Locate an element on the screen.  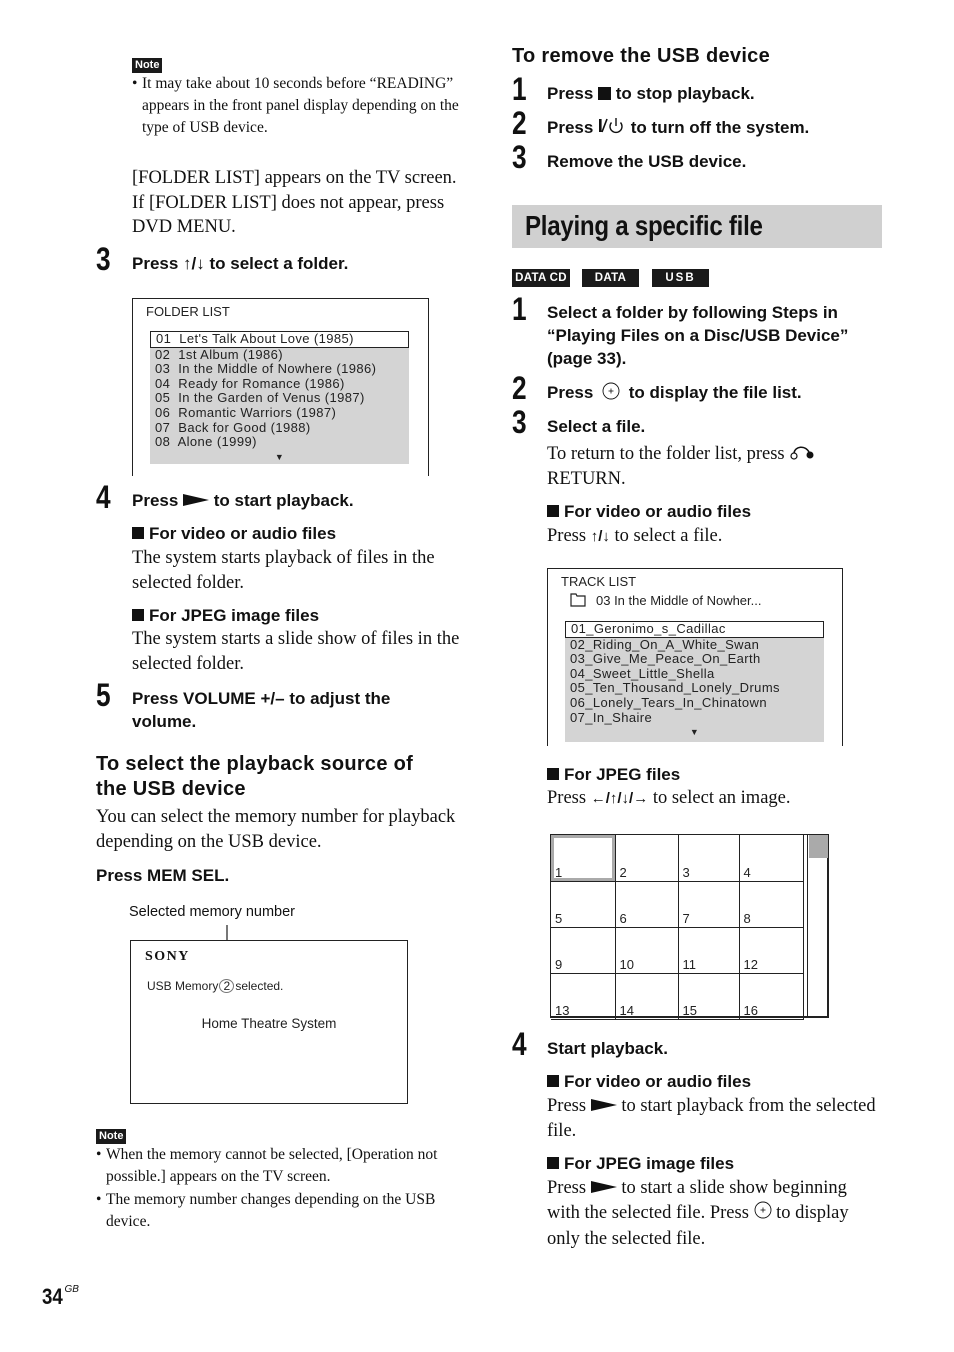
thumbnail: 16 is located at coordinates (771, 996).